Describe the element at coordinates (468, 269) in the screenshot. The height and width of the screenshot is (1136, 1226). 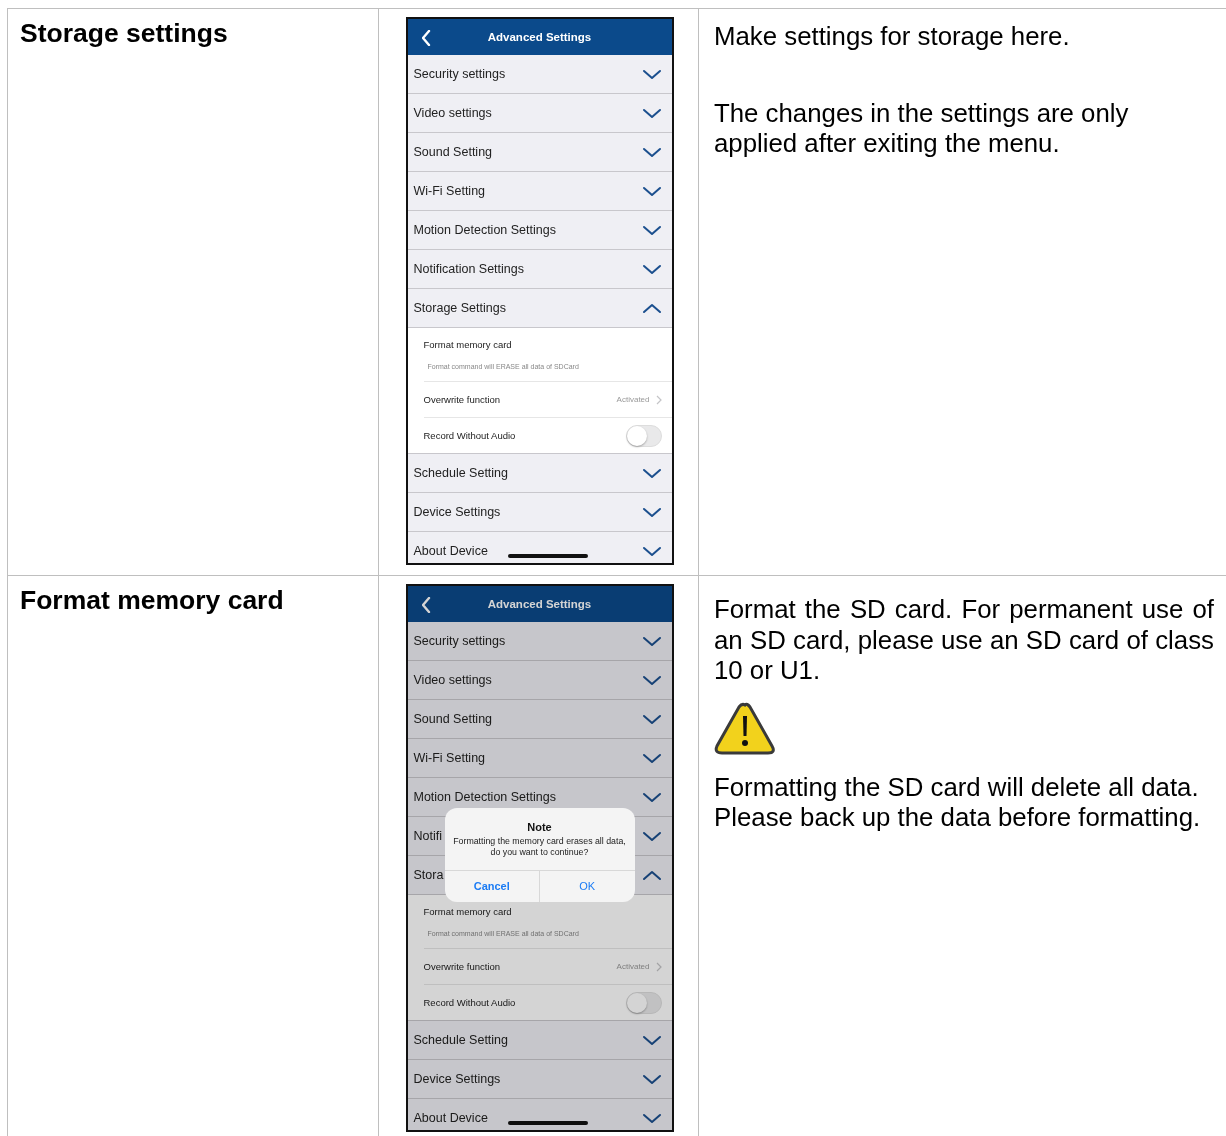
I see `section-label: Notification Settings` at that location.